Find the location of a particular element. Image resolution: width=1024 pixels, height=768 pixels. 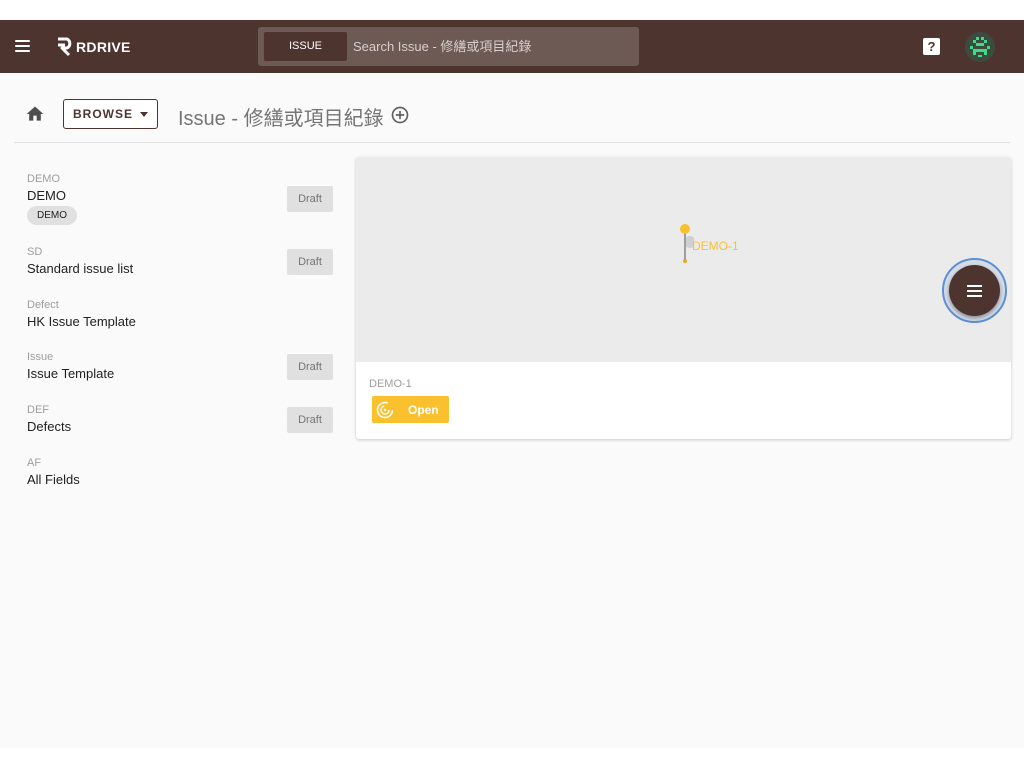

help-icon: ? is located at coordinates (931, 46).